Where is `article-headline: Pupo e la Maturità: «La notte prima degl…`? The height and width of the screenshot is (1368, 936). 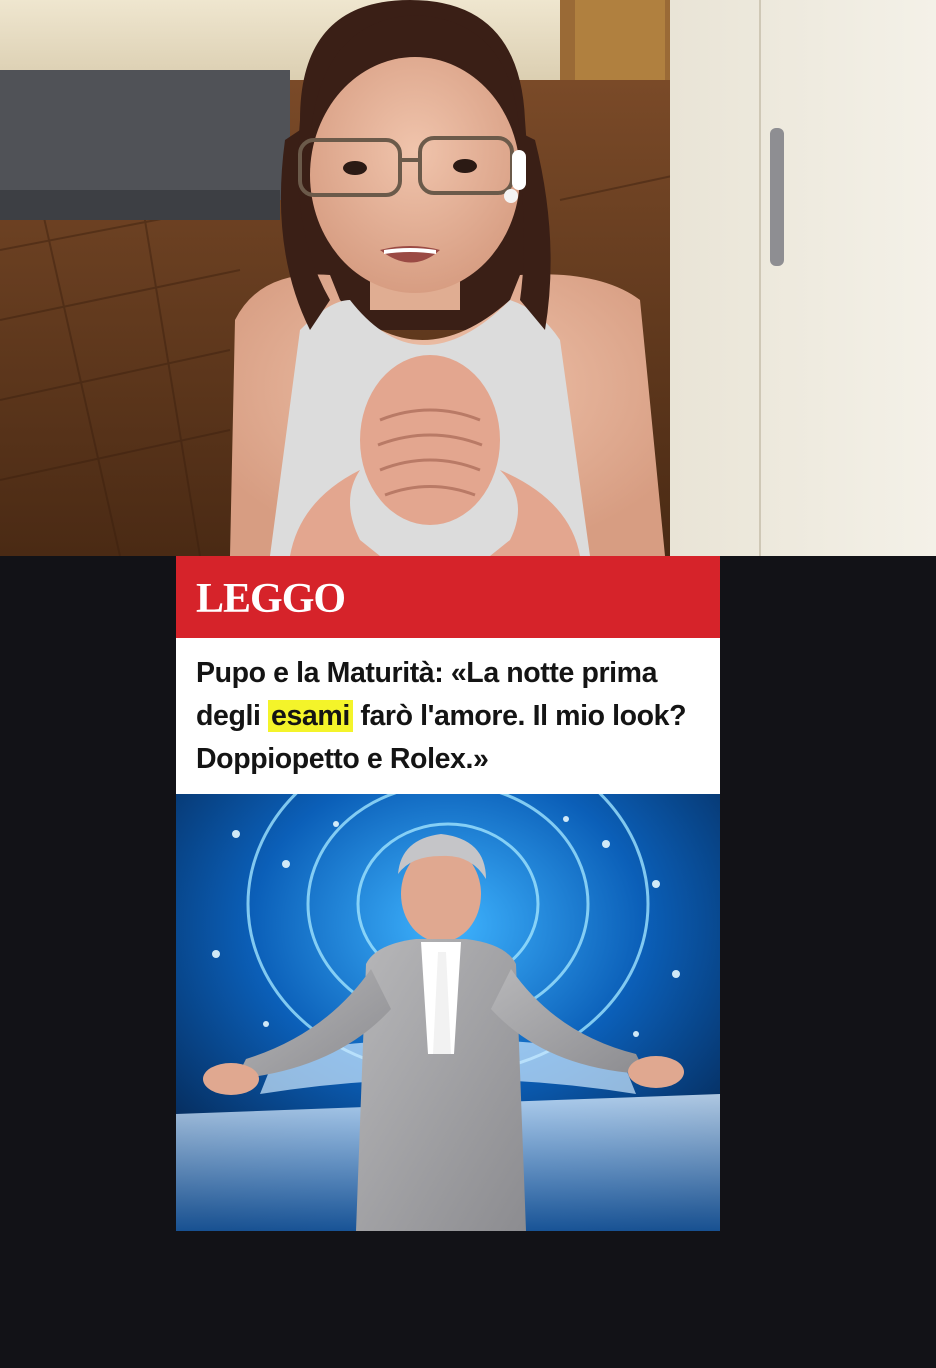 article-headline: Pupo e la Maturità: «La notte prima degl… is located at coordinates (451, 716).